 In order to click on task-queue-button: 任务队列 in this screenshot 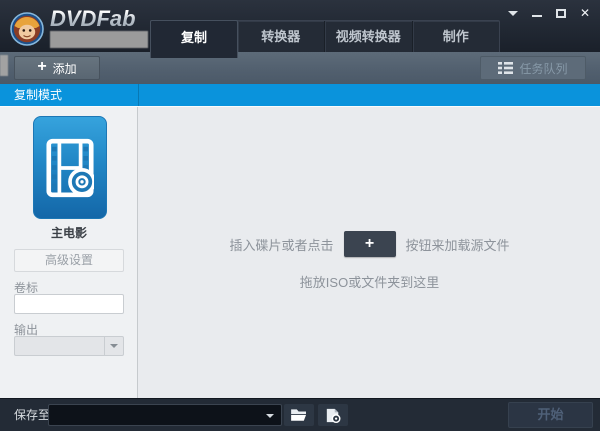, I will do `click(533, 68)`.